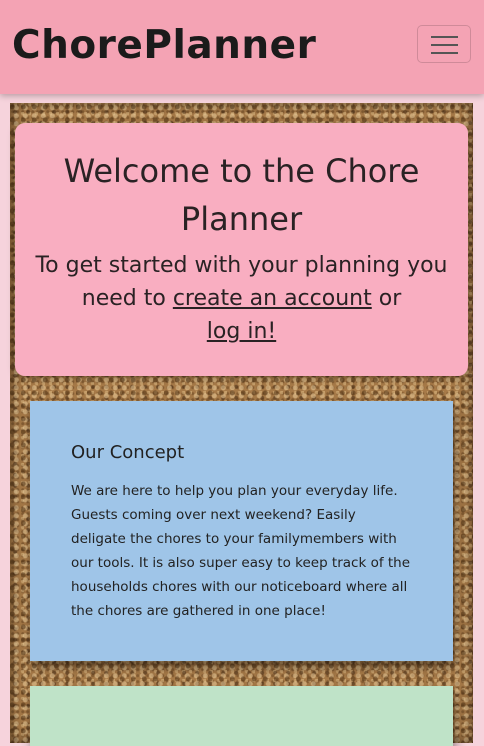  Describe the element at coordinates (241, 195) in the screenshot. I see `welcome-title: Welcome to the Chore Planner` at that location.